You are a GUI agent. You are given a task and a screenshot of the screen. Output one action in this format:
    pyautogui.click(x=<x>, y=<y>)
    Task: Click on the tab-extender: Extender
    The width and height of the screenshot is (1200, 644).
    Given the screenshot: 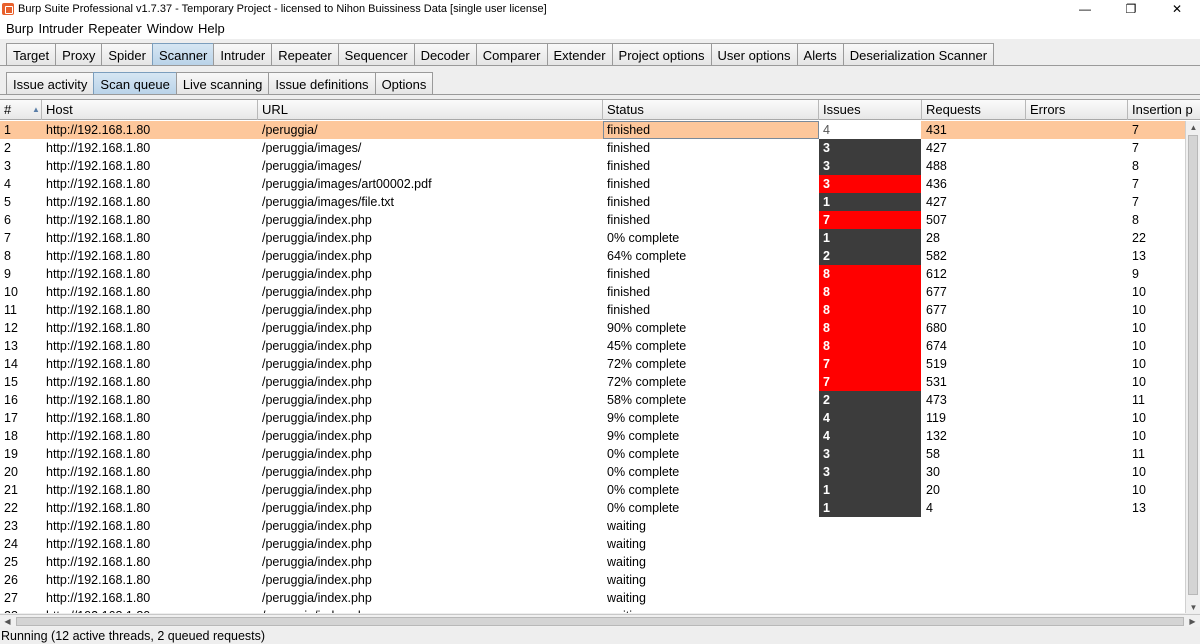 What is the action you would take?
    pyautogui.click(x=579, y=54)
    